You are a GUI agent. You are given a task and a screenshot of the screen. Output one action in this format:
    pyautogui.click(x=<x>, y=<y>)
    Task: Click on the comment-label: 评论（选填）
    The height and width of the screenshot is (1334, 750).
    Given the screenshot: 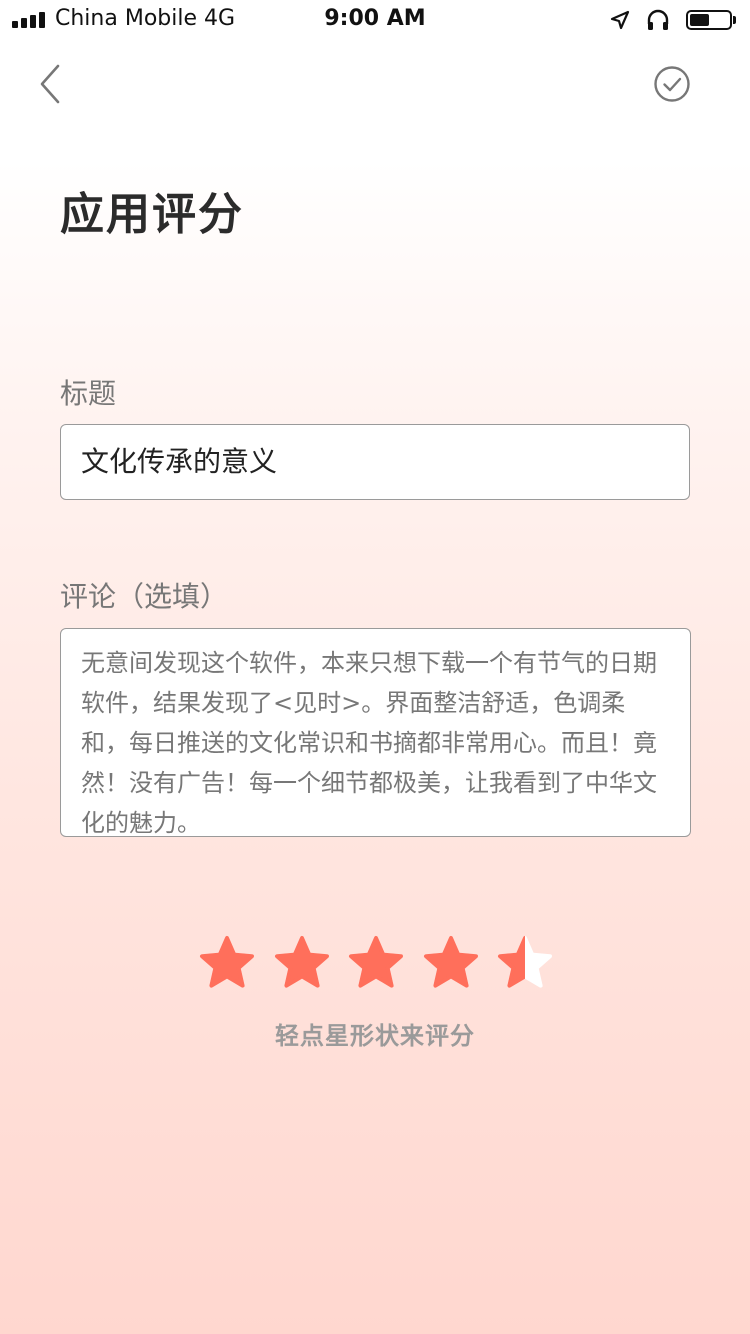 What is the action you would take?
    pyautogui.click(x=144, y=596)
    